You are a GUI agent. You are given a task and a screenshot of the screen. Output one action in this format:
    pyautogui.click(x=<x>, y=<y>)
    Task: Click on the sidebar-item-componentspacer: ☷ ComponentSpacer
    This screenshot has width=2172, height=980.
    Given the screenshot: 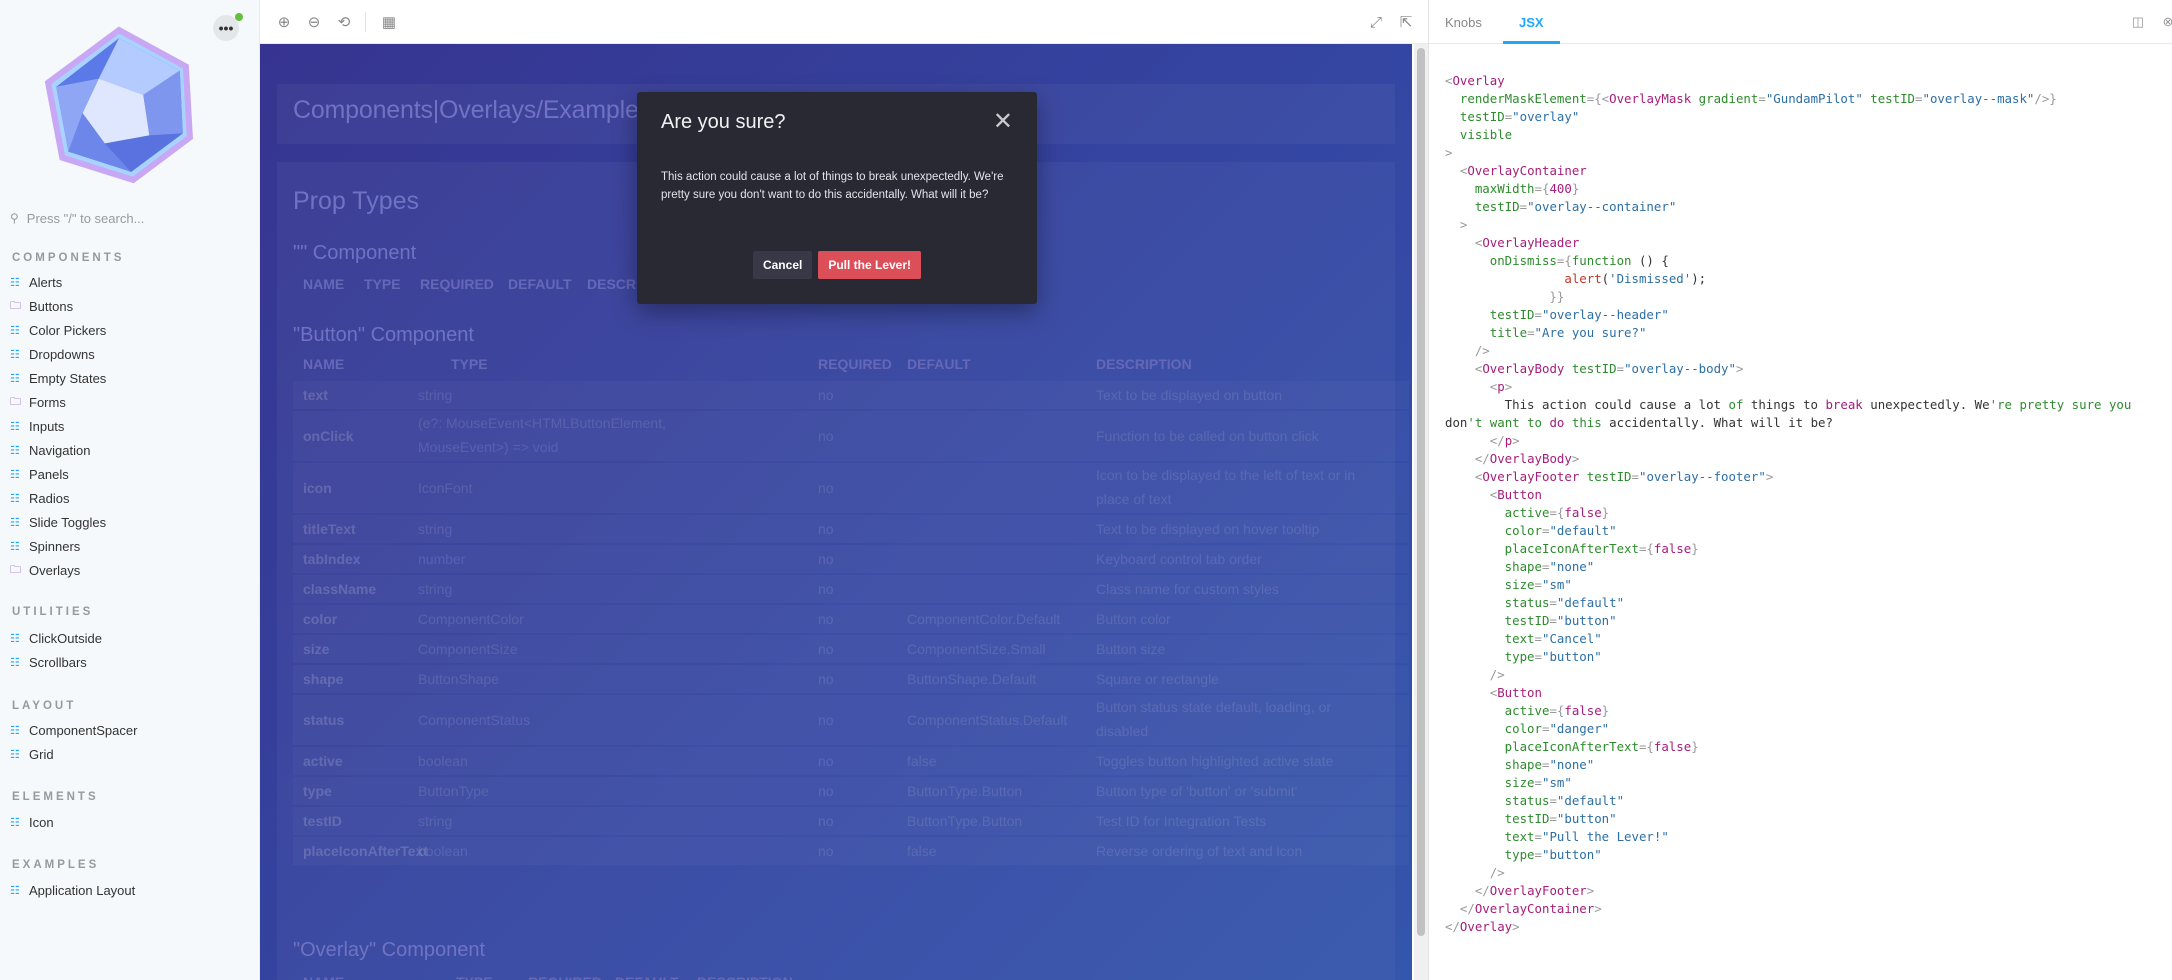 What is the action you would take?
    pyautogui.click(x=72, y=730)
    